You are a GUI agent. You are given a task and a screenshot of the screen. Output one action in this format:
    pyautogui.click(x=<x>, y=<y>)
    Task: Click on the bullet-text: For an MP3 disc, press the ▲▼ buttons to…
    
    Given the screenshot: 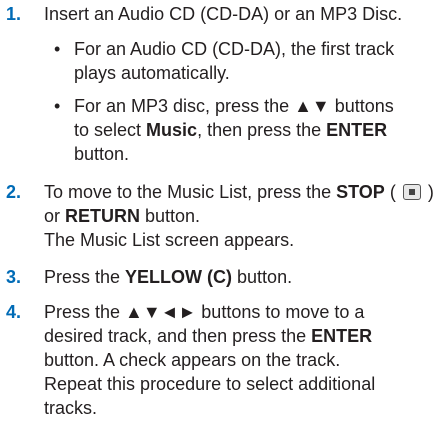 What is the action you would take?
    pyautogui.click(x=234, y=130)
    